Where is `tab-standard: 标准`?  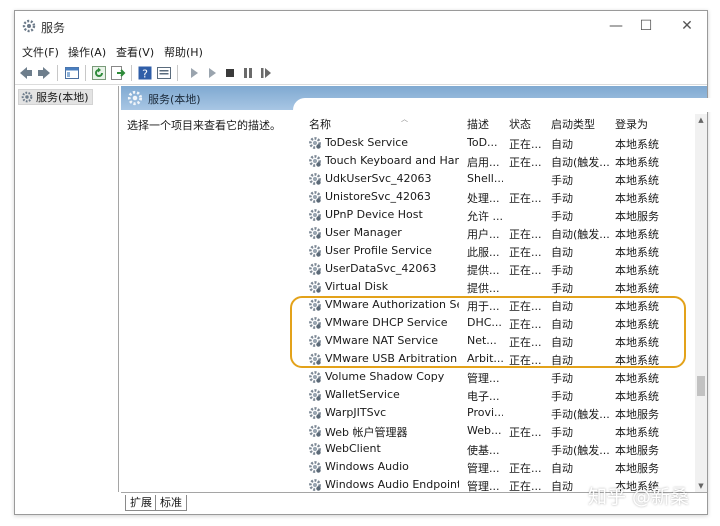 tab-standard: 标准 is located at coordinates (171, 503).